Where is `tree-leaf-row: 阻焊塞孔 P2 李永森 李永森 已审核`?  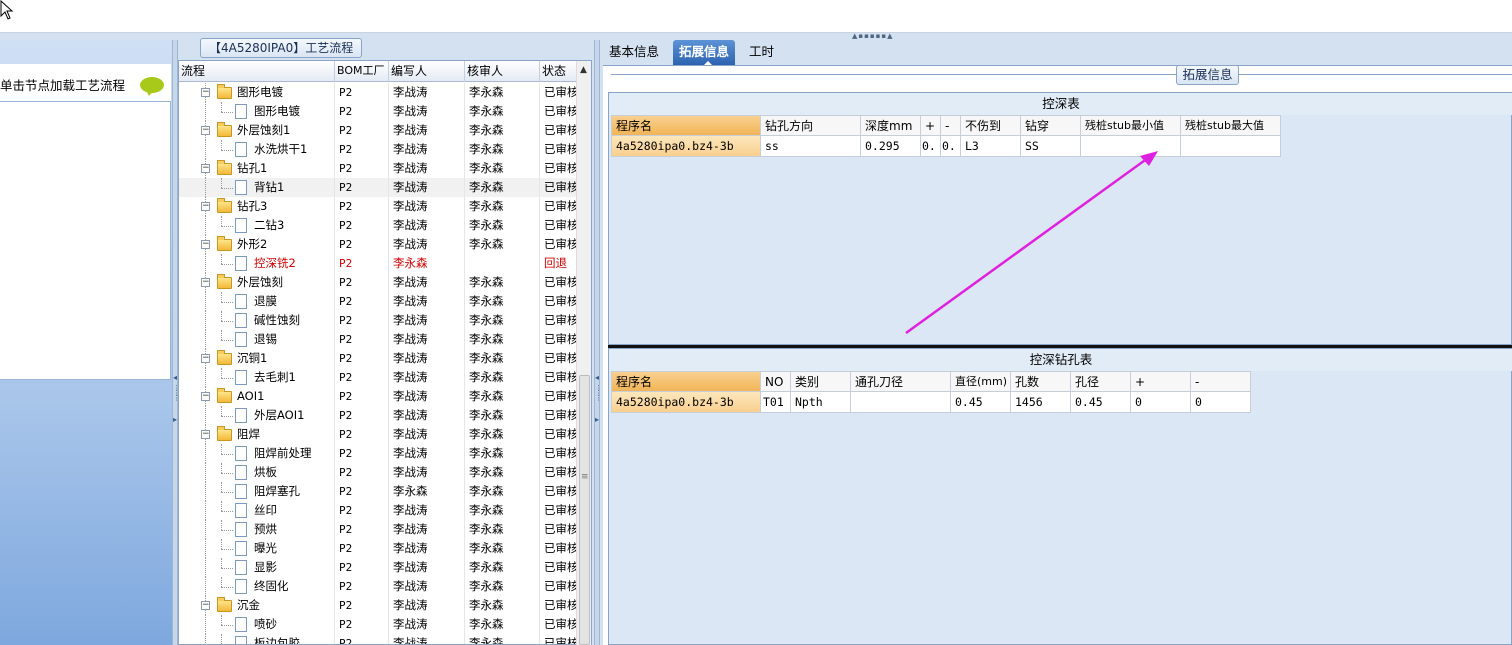 tree-leaf-row: 阻焊塞孔 P2 李永森 李永森 已审核 is located at coordinates (378, 491).